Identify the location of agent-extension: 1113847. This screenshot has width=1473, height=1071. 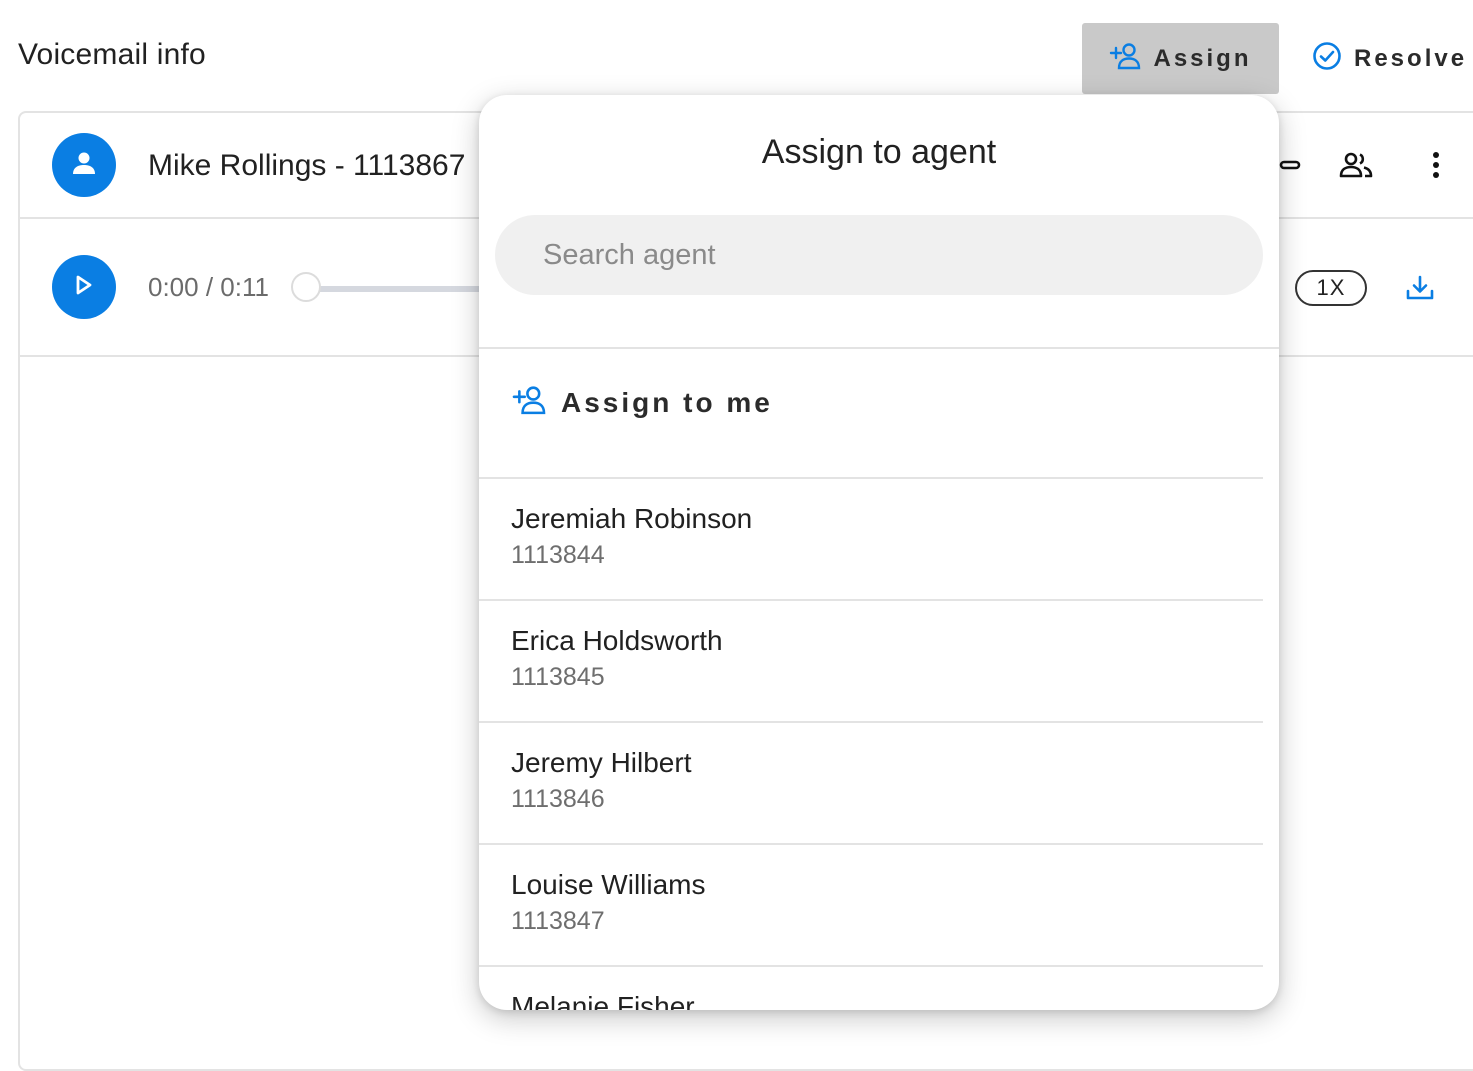
(558, 921).